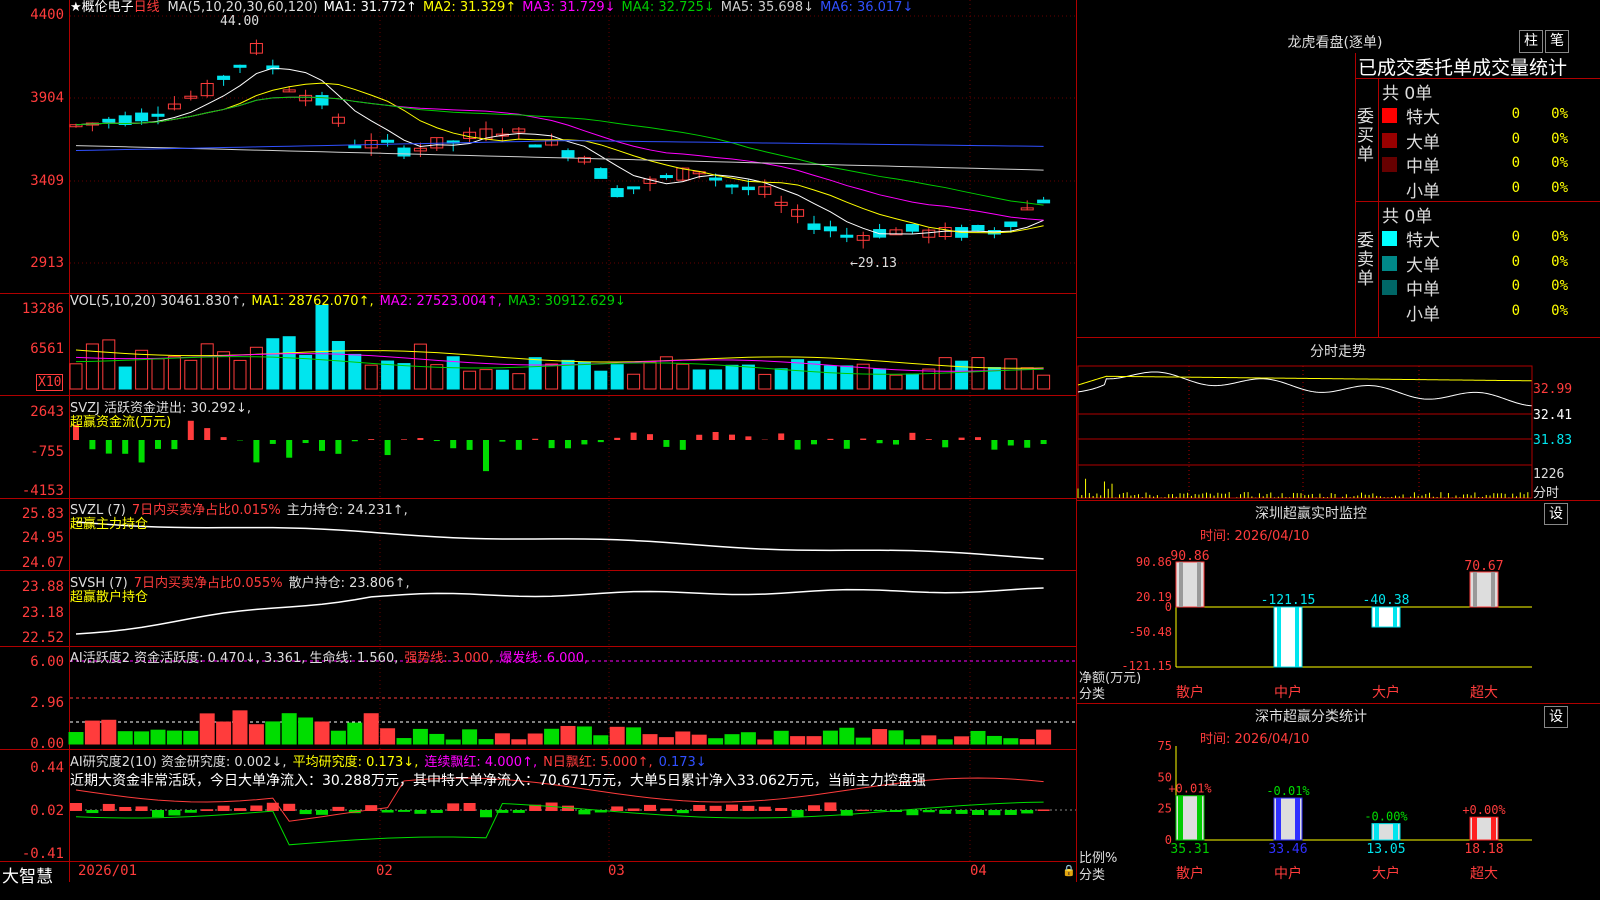 The height and width of the screenshot is (900, 1600). I want to click on monitor-bar-label: -40.38, so click(1386, 600).